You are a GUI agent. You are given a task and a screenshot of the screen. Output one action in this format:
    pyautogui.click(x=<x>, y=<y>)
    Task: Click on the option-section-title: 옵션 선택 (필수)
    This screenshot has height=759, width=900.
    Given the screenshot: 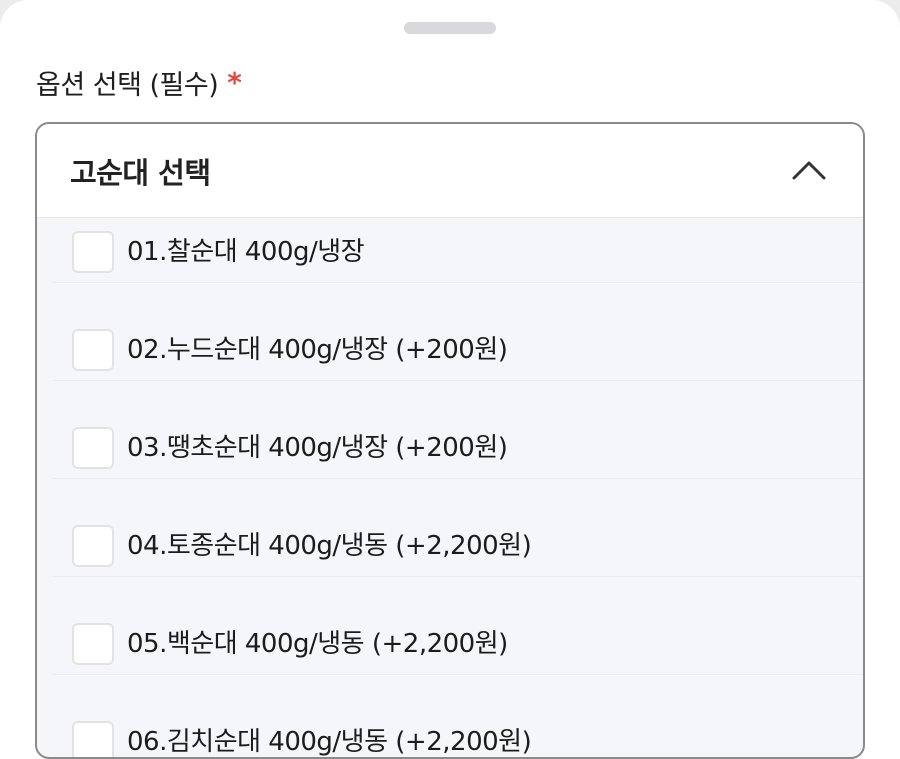 What is the action you would take?
    pyautogui.click(x=127, y=85)
    